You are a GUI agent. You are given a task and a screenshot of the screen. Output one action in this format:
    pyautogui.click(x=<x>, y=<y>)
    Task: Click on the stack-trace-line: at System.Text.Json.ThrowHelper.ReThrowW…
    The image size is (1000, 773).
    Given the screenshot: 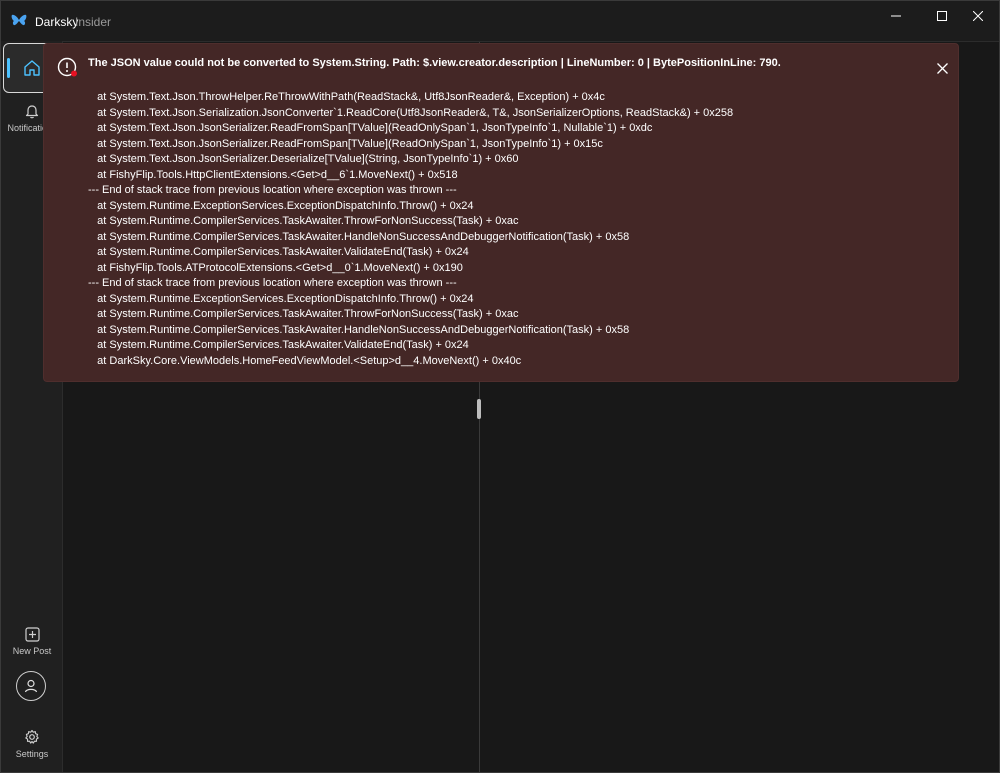 What is the action you would take?
    pyautogui.click(x=346, y=97)
    